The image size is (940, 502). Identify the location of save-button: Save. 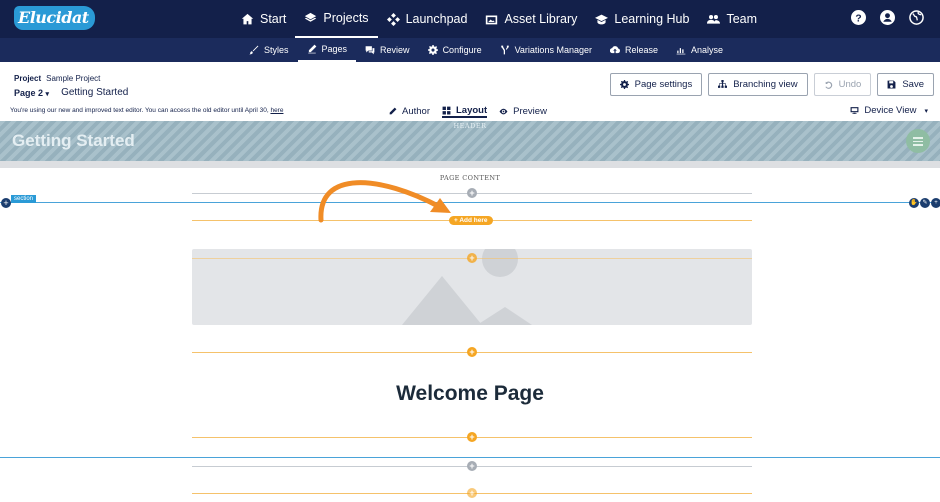
(905, 84).